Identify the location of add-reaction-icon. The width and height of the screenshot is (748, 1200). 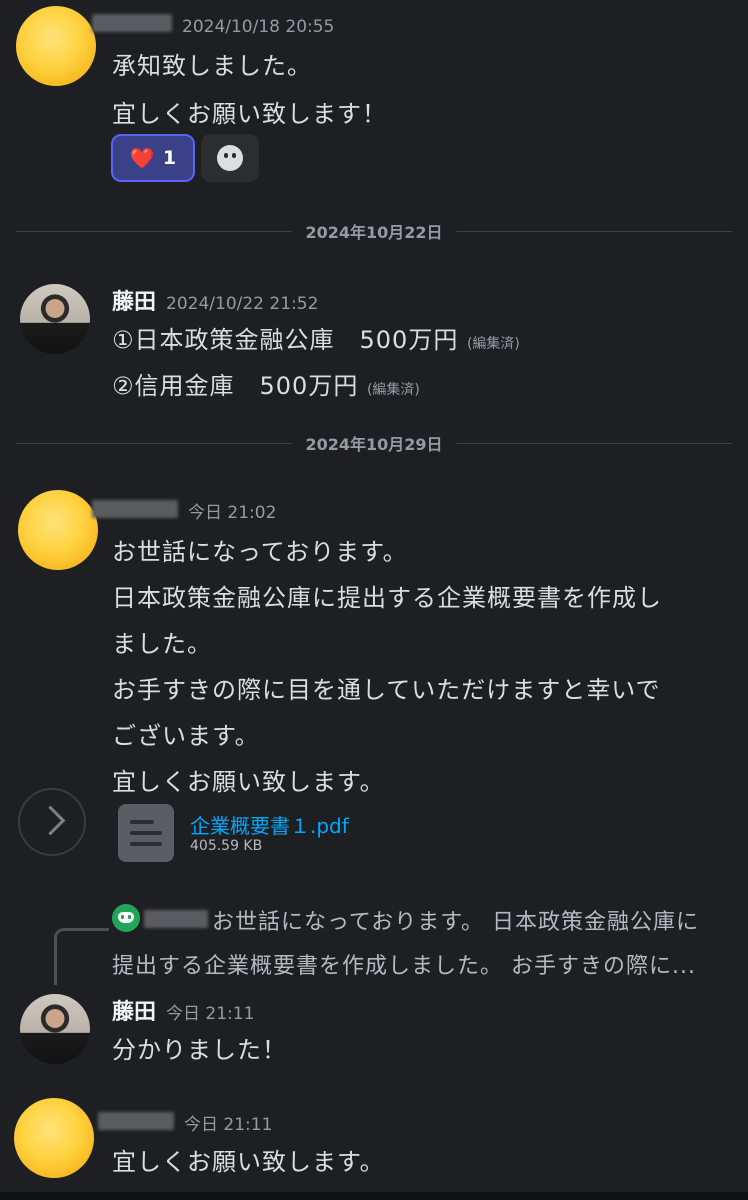
(230, 158).